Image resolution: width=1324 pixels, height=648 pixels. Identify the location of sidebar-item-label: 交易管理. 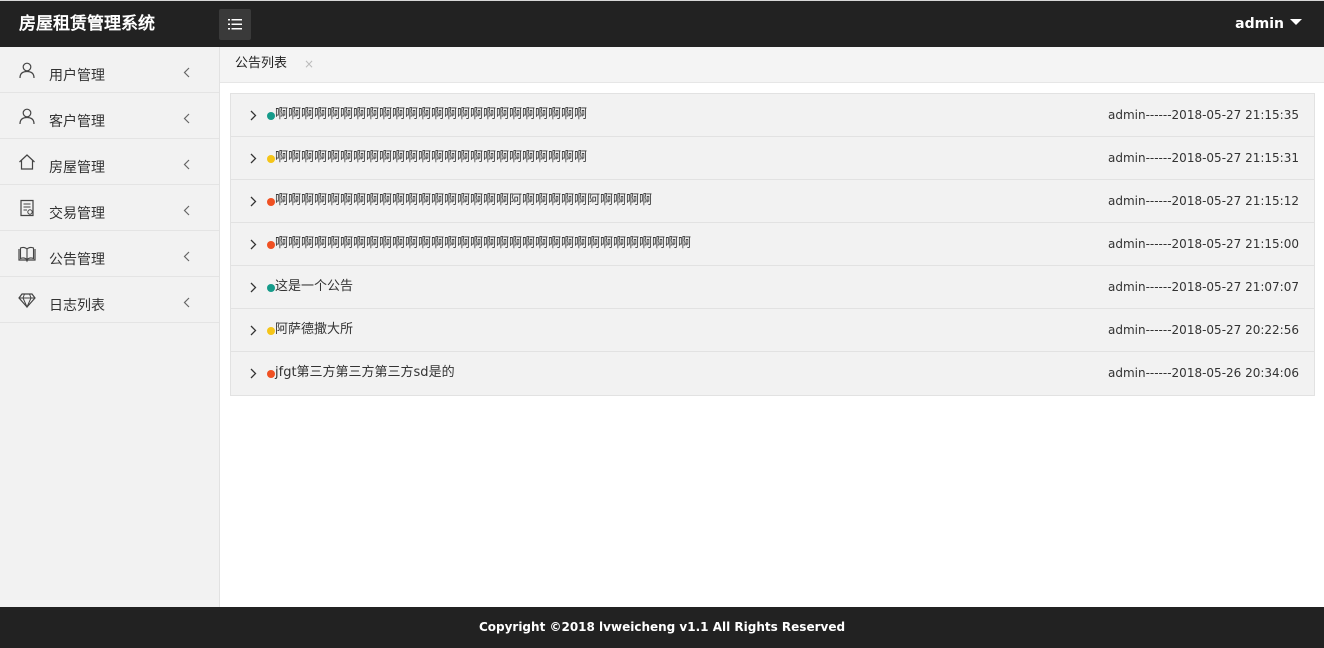
(77, 214).